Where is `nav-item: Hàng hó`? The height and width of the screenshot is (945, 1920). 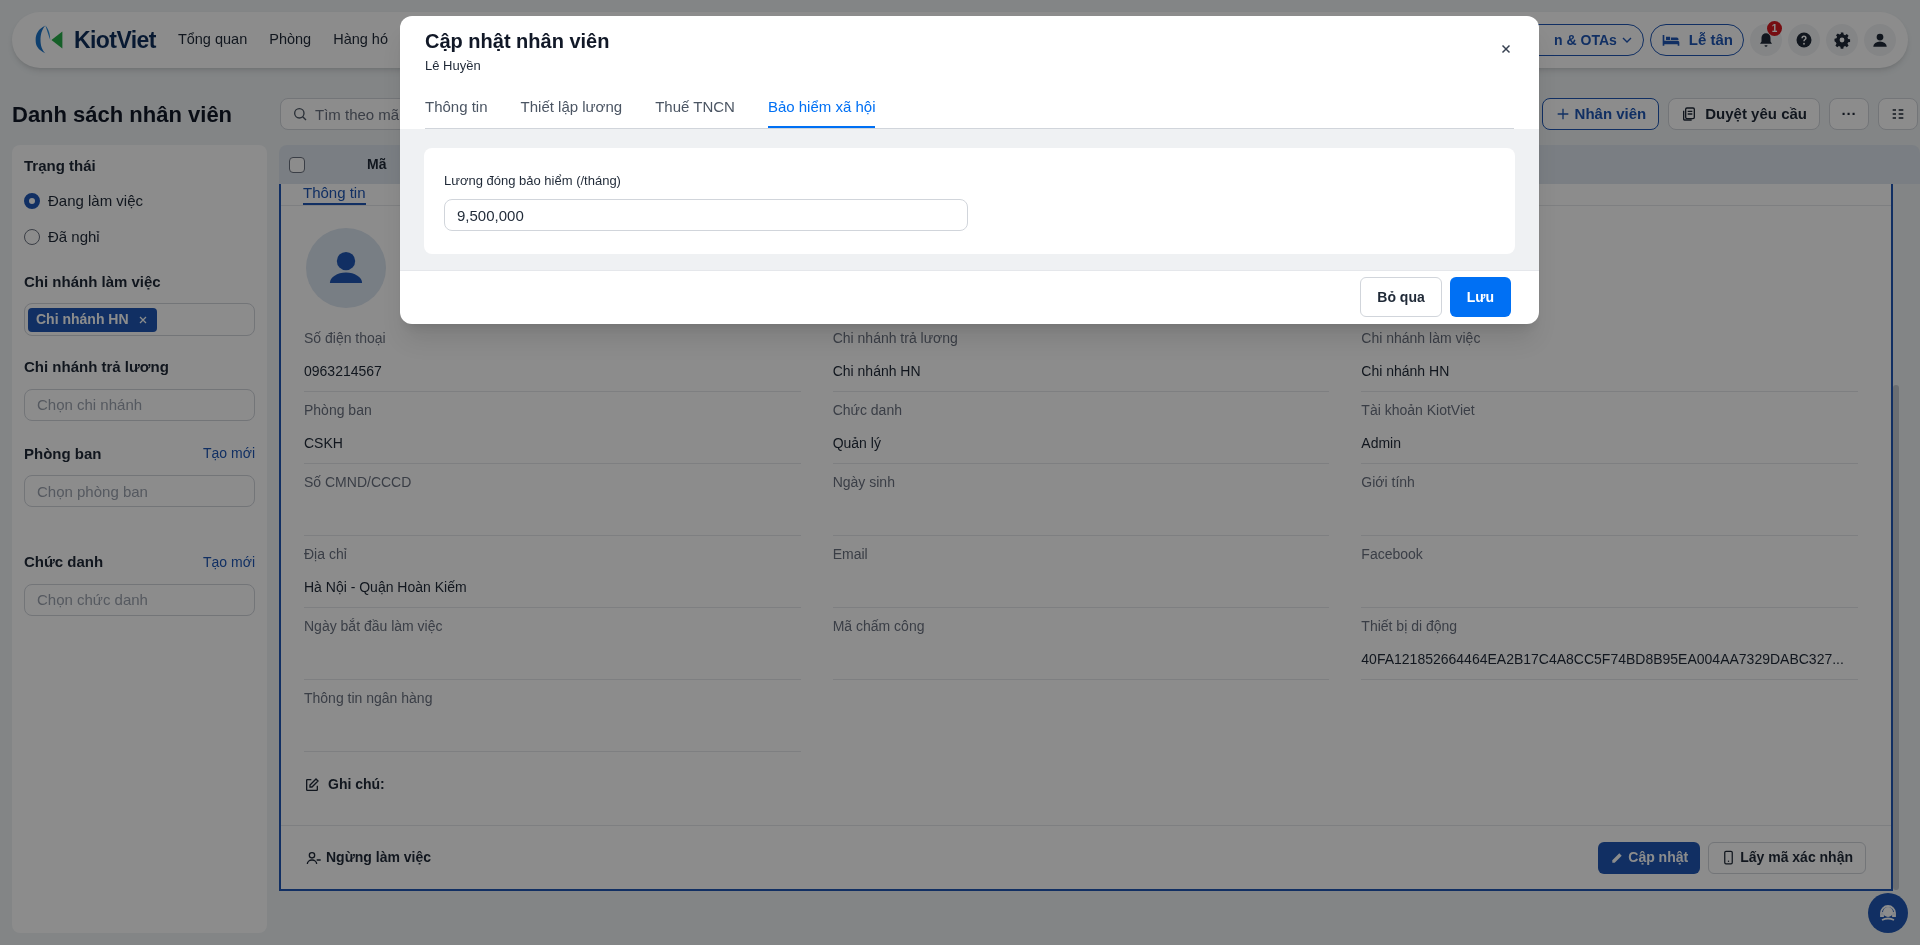 nav-item: Hàng hó is located at coordinates (360, 40).